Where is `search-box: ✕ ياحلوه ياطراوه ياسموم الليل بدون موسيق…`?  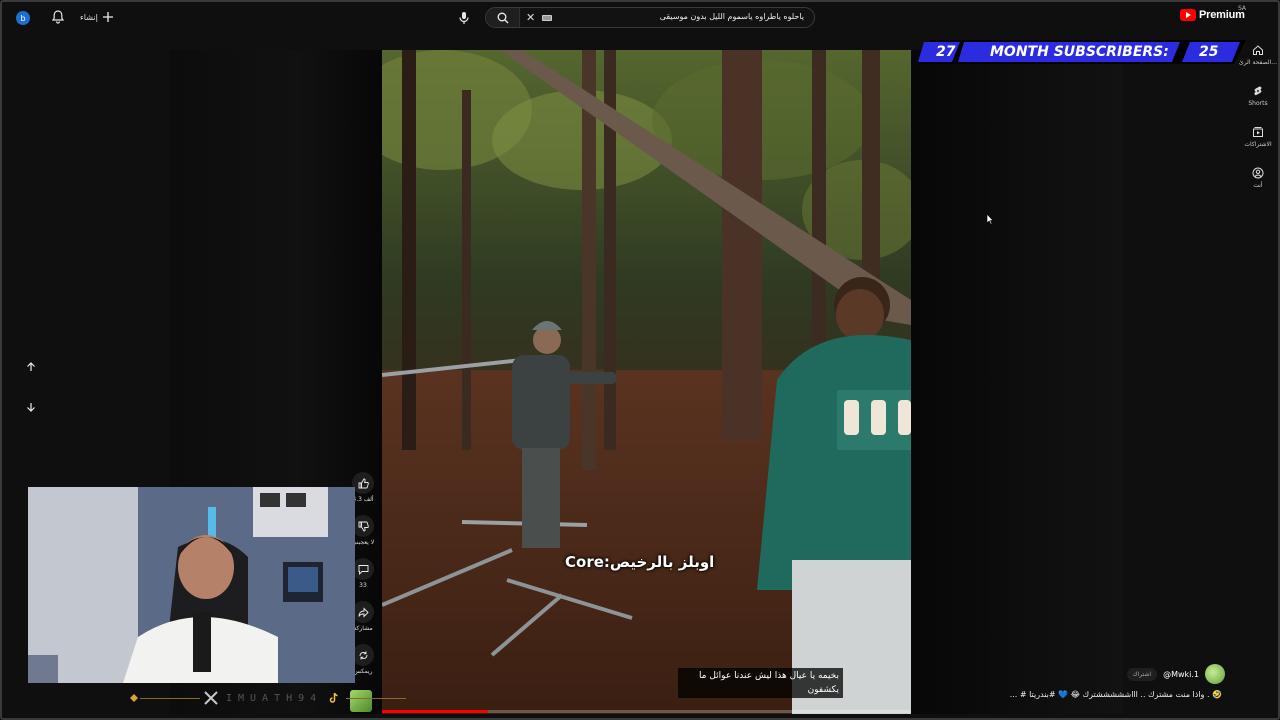 search-box: ✕ ياحلوه ياطراوه ياسموم الليل بدون موسيق… is located at coordinates (650, 17).